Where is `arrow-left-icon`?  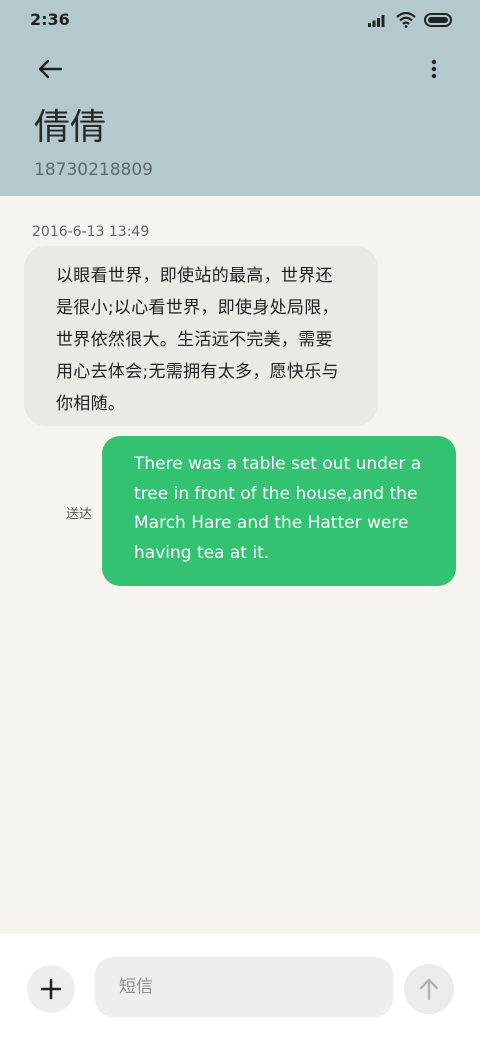 arrow-left-icon is located at coordinates (50, 69).